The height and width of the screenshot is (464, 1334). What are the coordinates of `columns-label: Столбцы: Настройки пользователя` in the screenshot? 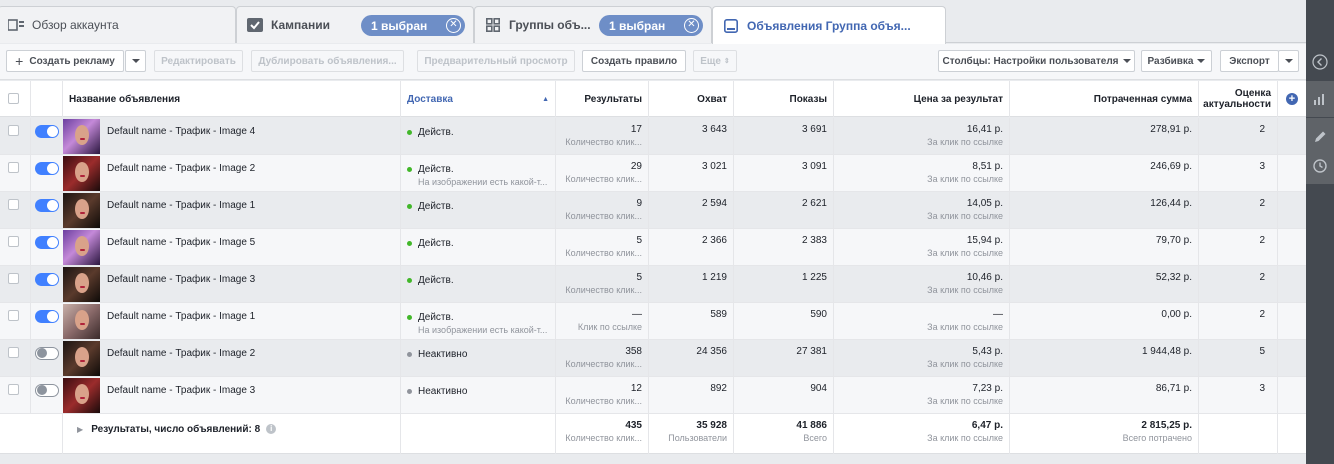 It's located at (1030, 61).